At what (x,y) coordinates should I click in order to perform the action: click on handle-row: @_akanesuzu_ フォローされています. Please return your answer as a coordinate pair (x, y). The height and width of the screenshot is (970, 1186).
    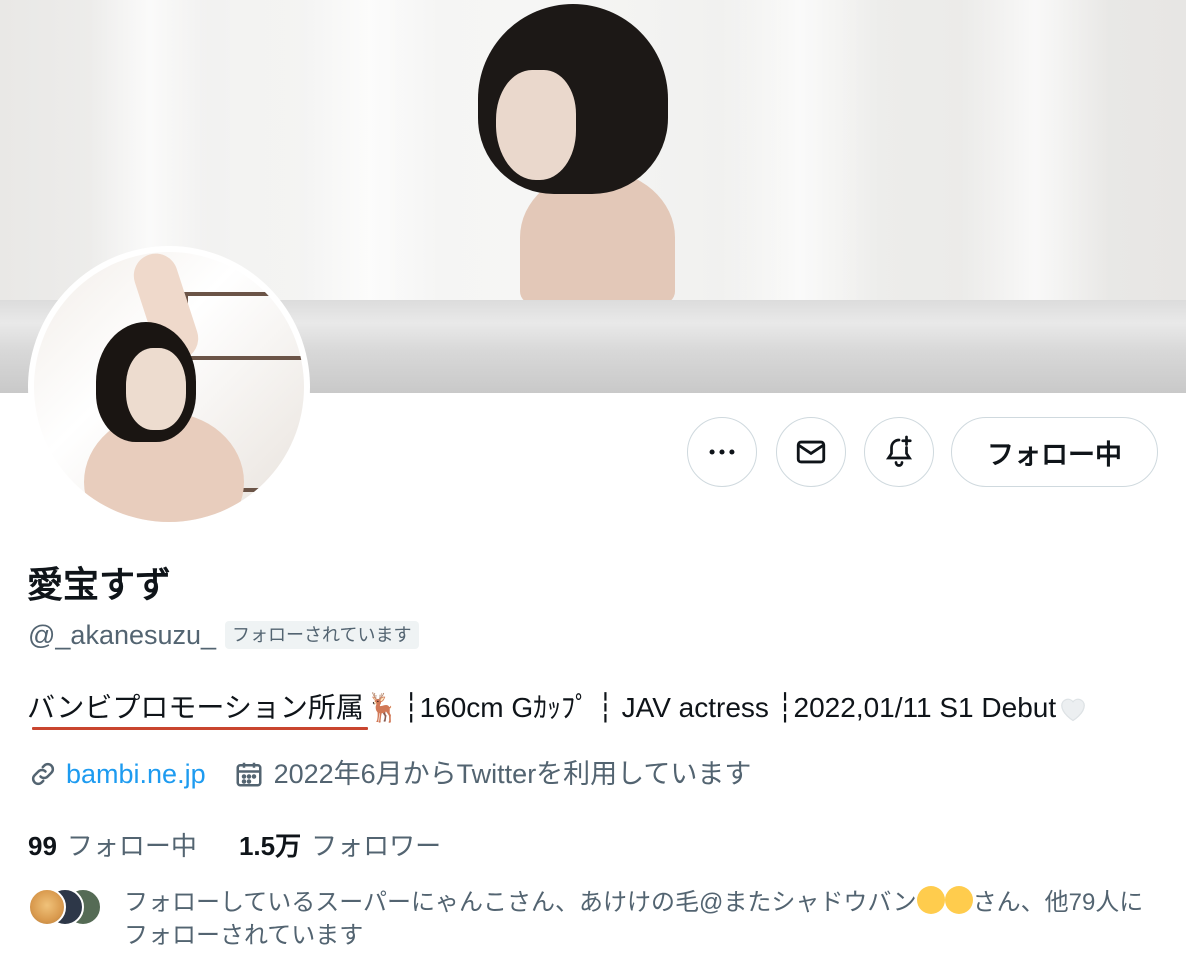
    Looking at the image, I should click on (223, 635).